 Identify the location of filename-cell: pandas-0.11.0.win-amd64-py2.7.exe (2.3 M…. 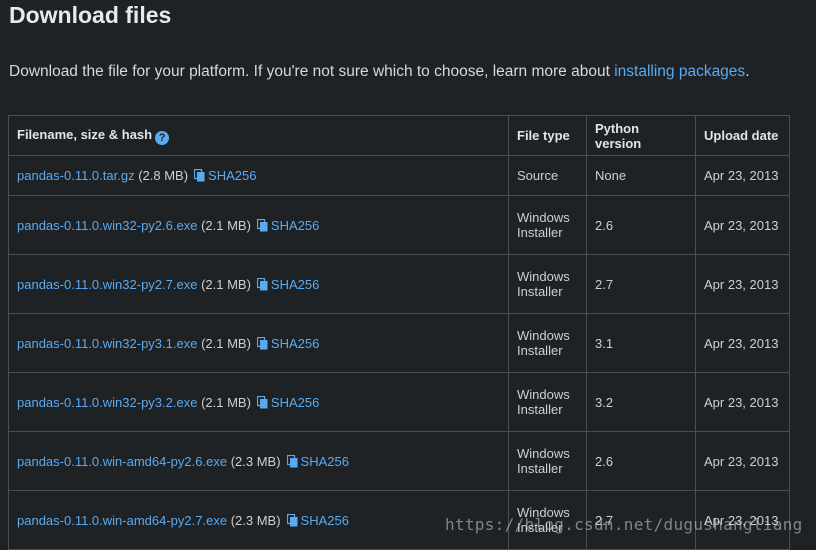
(258, 520).